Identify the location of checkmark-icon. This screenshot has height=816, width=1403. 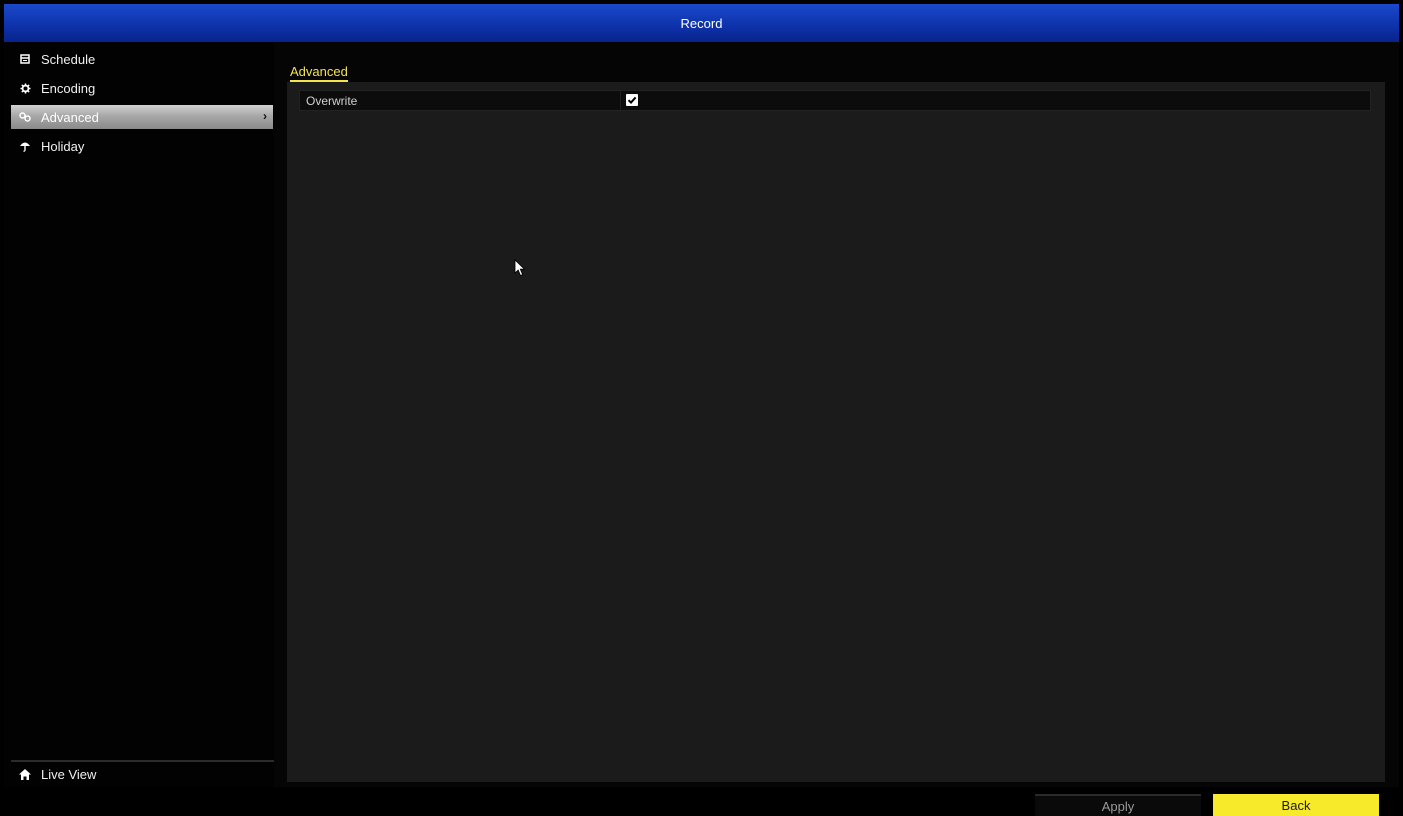
(632, 100).